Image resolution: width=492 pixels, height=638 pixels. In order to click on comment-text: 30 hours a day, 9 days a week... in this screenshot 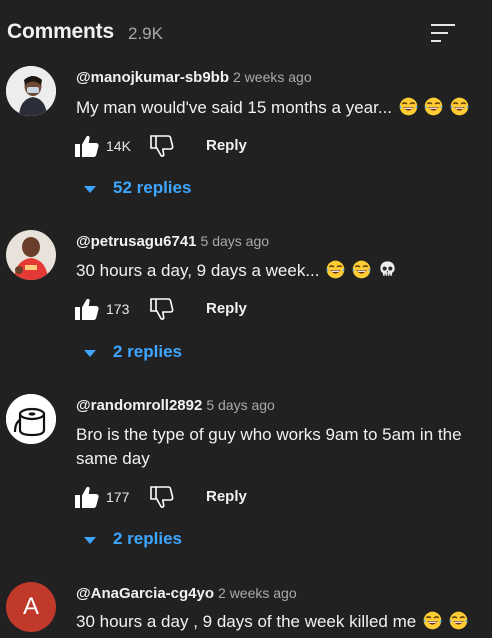, I will do `click(278, 271)`.